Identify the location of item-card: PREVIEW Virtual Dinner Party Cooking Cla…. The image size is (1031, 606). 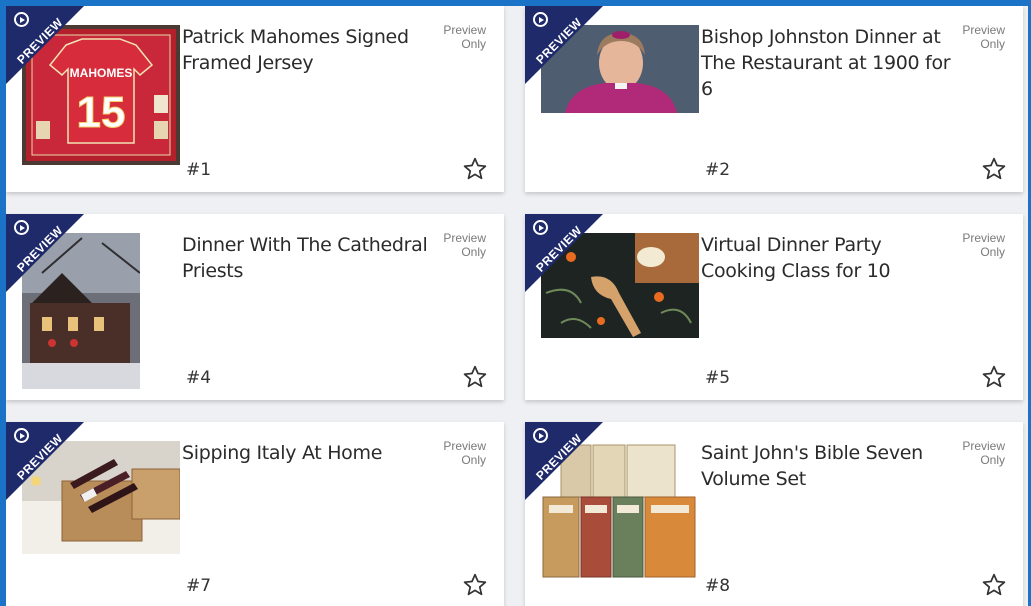
(774, 307).